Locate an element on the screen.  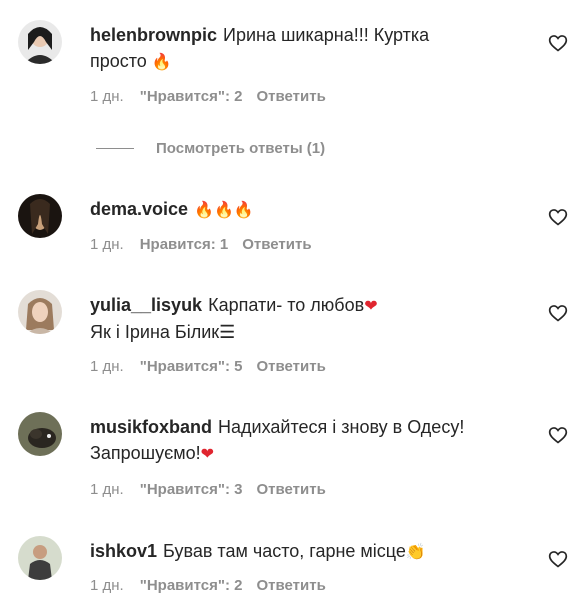
comment-username: ishkov1 is located at coordinates (123, 551).